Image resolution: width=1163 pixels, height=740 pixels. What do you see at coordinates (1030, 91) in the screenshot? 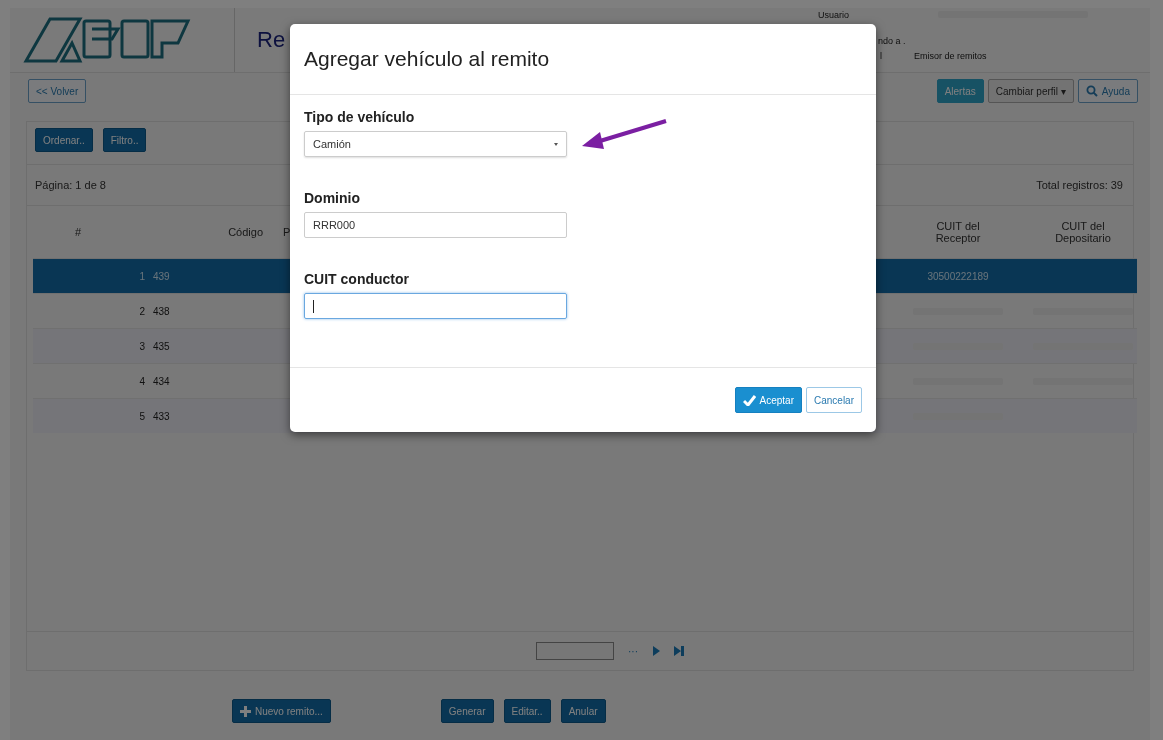
I see `change-profile-button: Cambiar perfil ▾` at bounding box center [1030, 91].